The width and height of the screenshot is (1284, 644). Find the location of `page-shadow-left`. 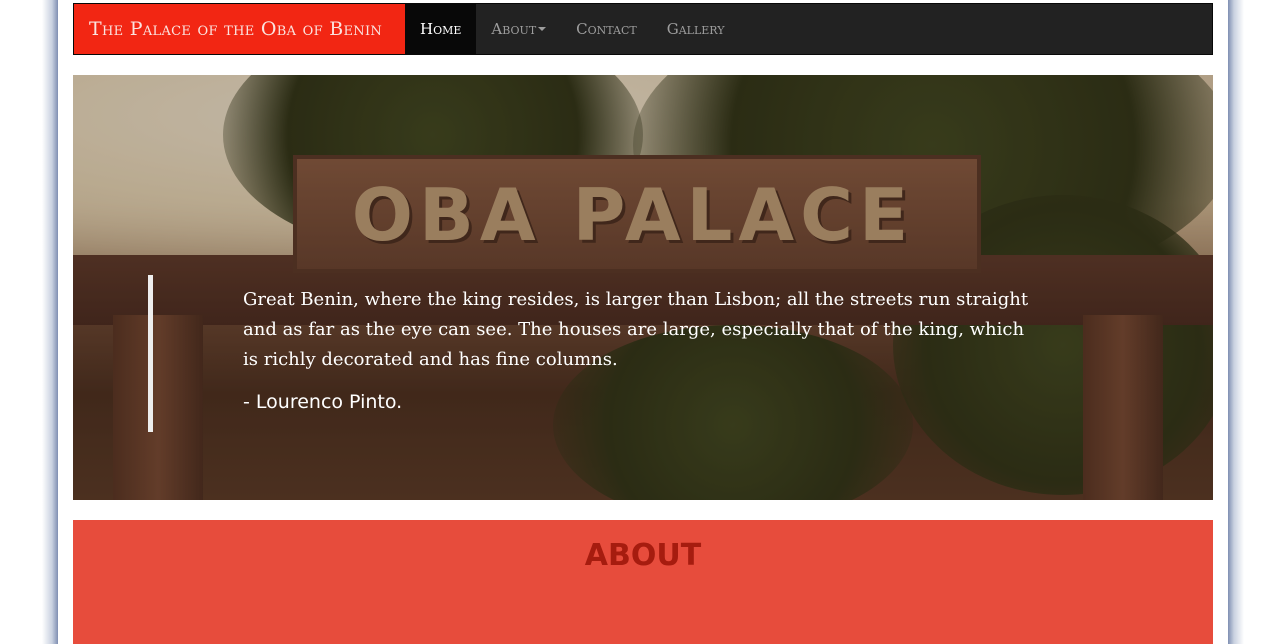

page-shadow-left is located at coordinates (30, 322).